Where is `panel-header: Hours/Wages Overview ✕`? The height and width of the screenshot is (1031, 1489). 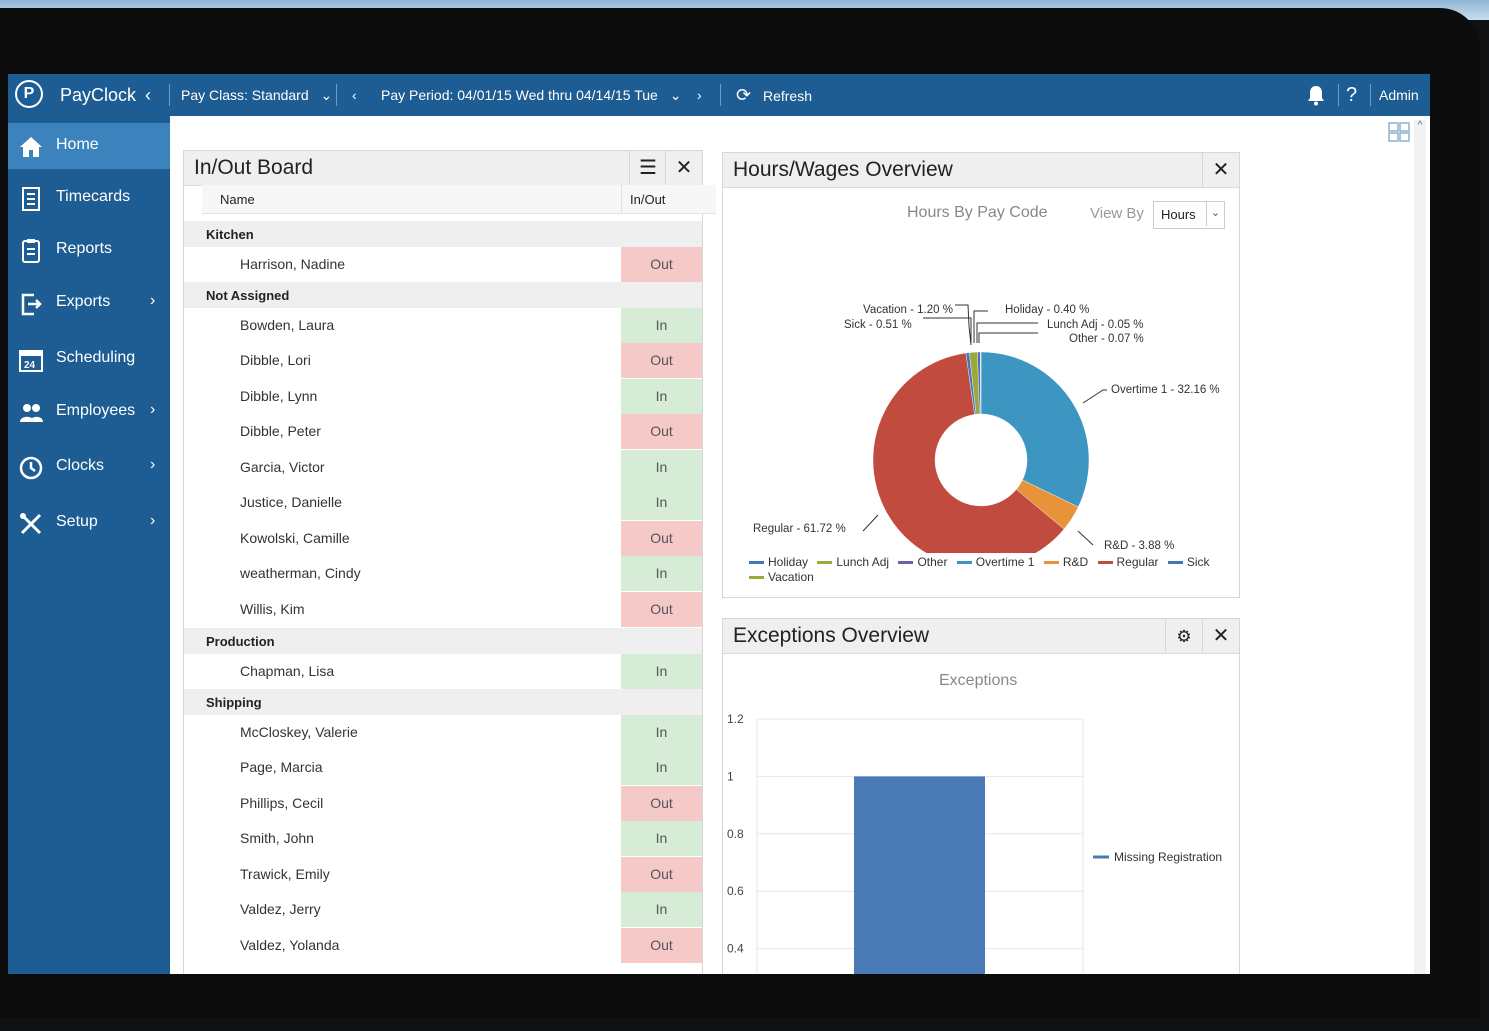 panel-header: Hours/Wages Overview ✕ is located at coordinates (981, 170).